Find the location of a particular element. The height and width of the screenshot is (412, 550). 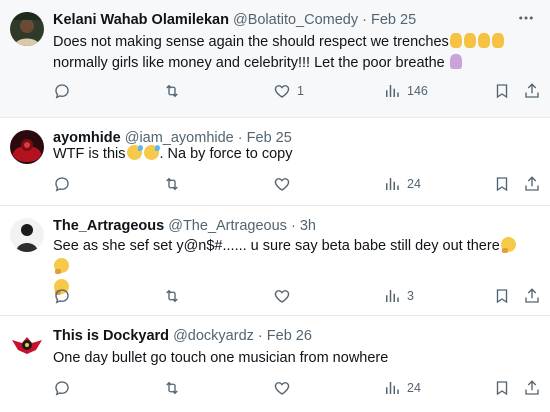

tweet-text-part: . Na by force to copy is located at coordinates (226, 154).